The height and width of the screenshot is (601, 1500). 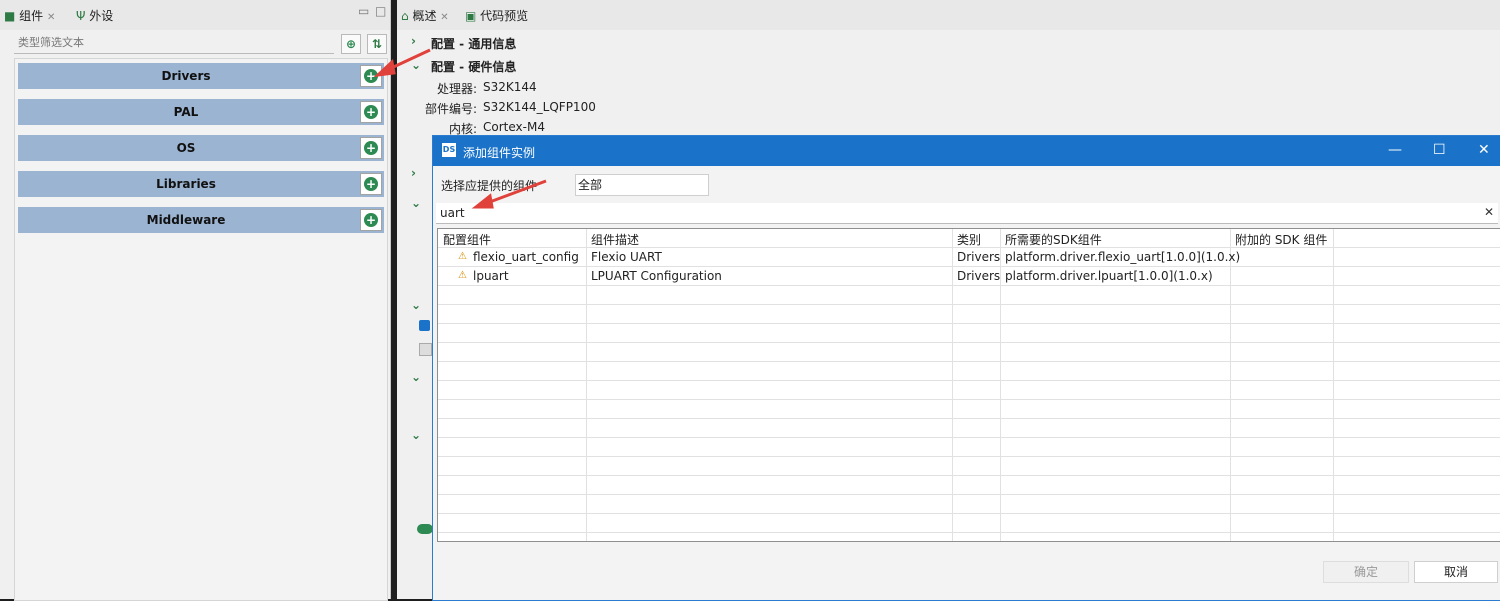 What do you see at coordinates (460, 128) in the screenshot?
I see `annotation-arrows` at bounding box center [460, 128].